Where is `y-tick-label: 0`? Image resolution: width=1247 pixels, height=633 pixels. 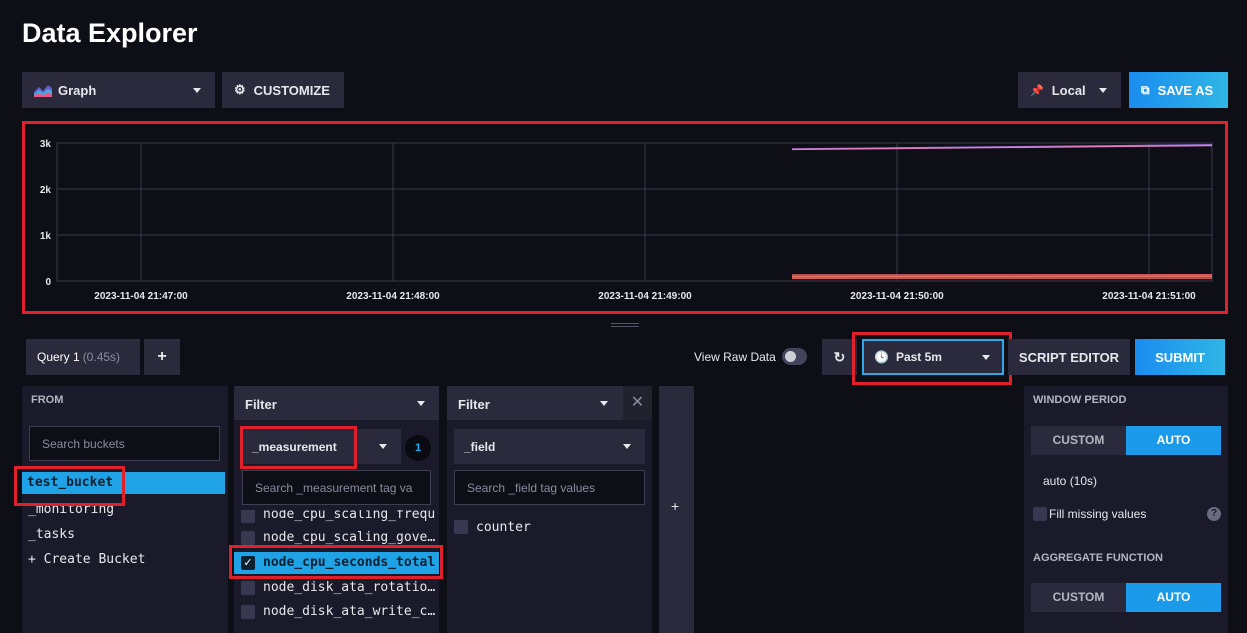
y-tick-label: 0 is located at coordinates (48, 282).